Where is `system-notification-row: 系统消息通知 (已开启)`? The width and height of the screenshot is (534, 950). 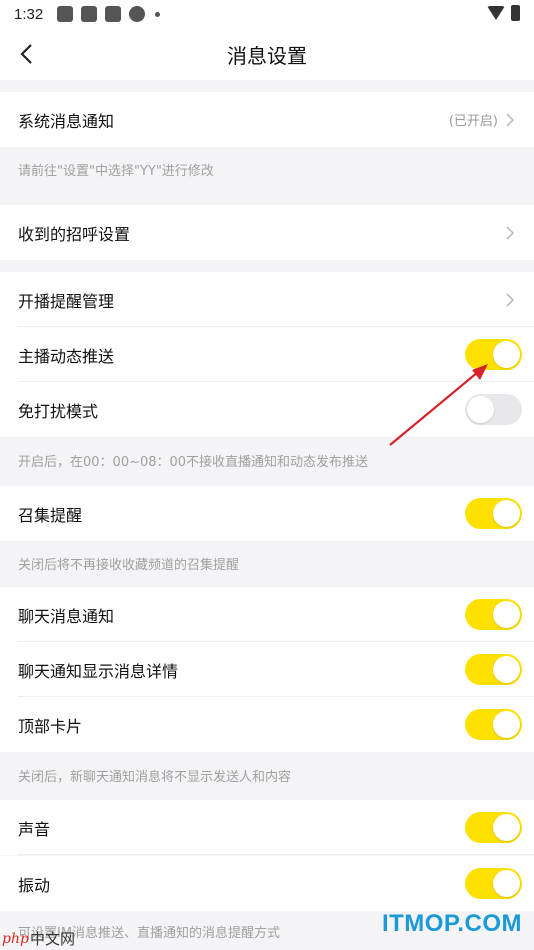 system-notification-row: 系统消息通知 (已开启) is located at coordinates (267, 119).